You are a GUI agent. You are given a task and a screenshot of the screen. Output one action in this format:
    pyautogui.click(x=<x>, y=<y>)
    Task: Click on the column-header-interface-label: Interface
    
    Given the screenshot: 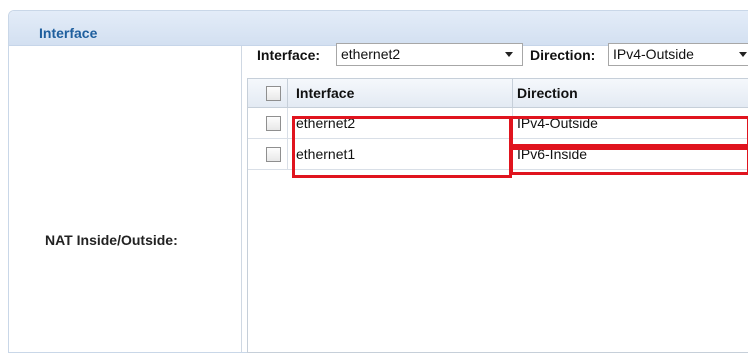 What is the action you would take?
    pyautogui.click(x=325, y=93)
    